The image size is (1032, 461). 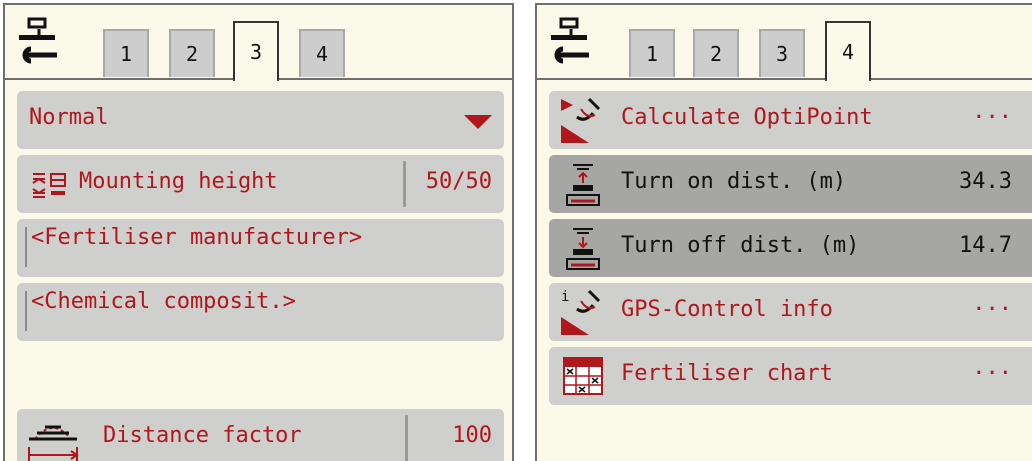 I want to click on chemical-composition-placeholder: <Chemical composit.>, so click(x=163, y=301).